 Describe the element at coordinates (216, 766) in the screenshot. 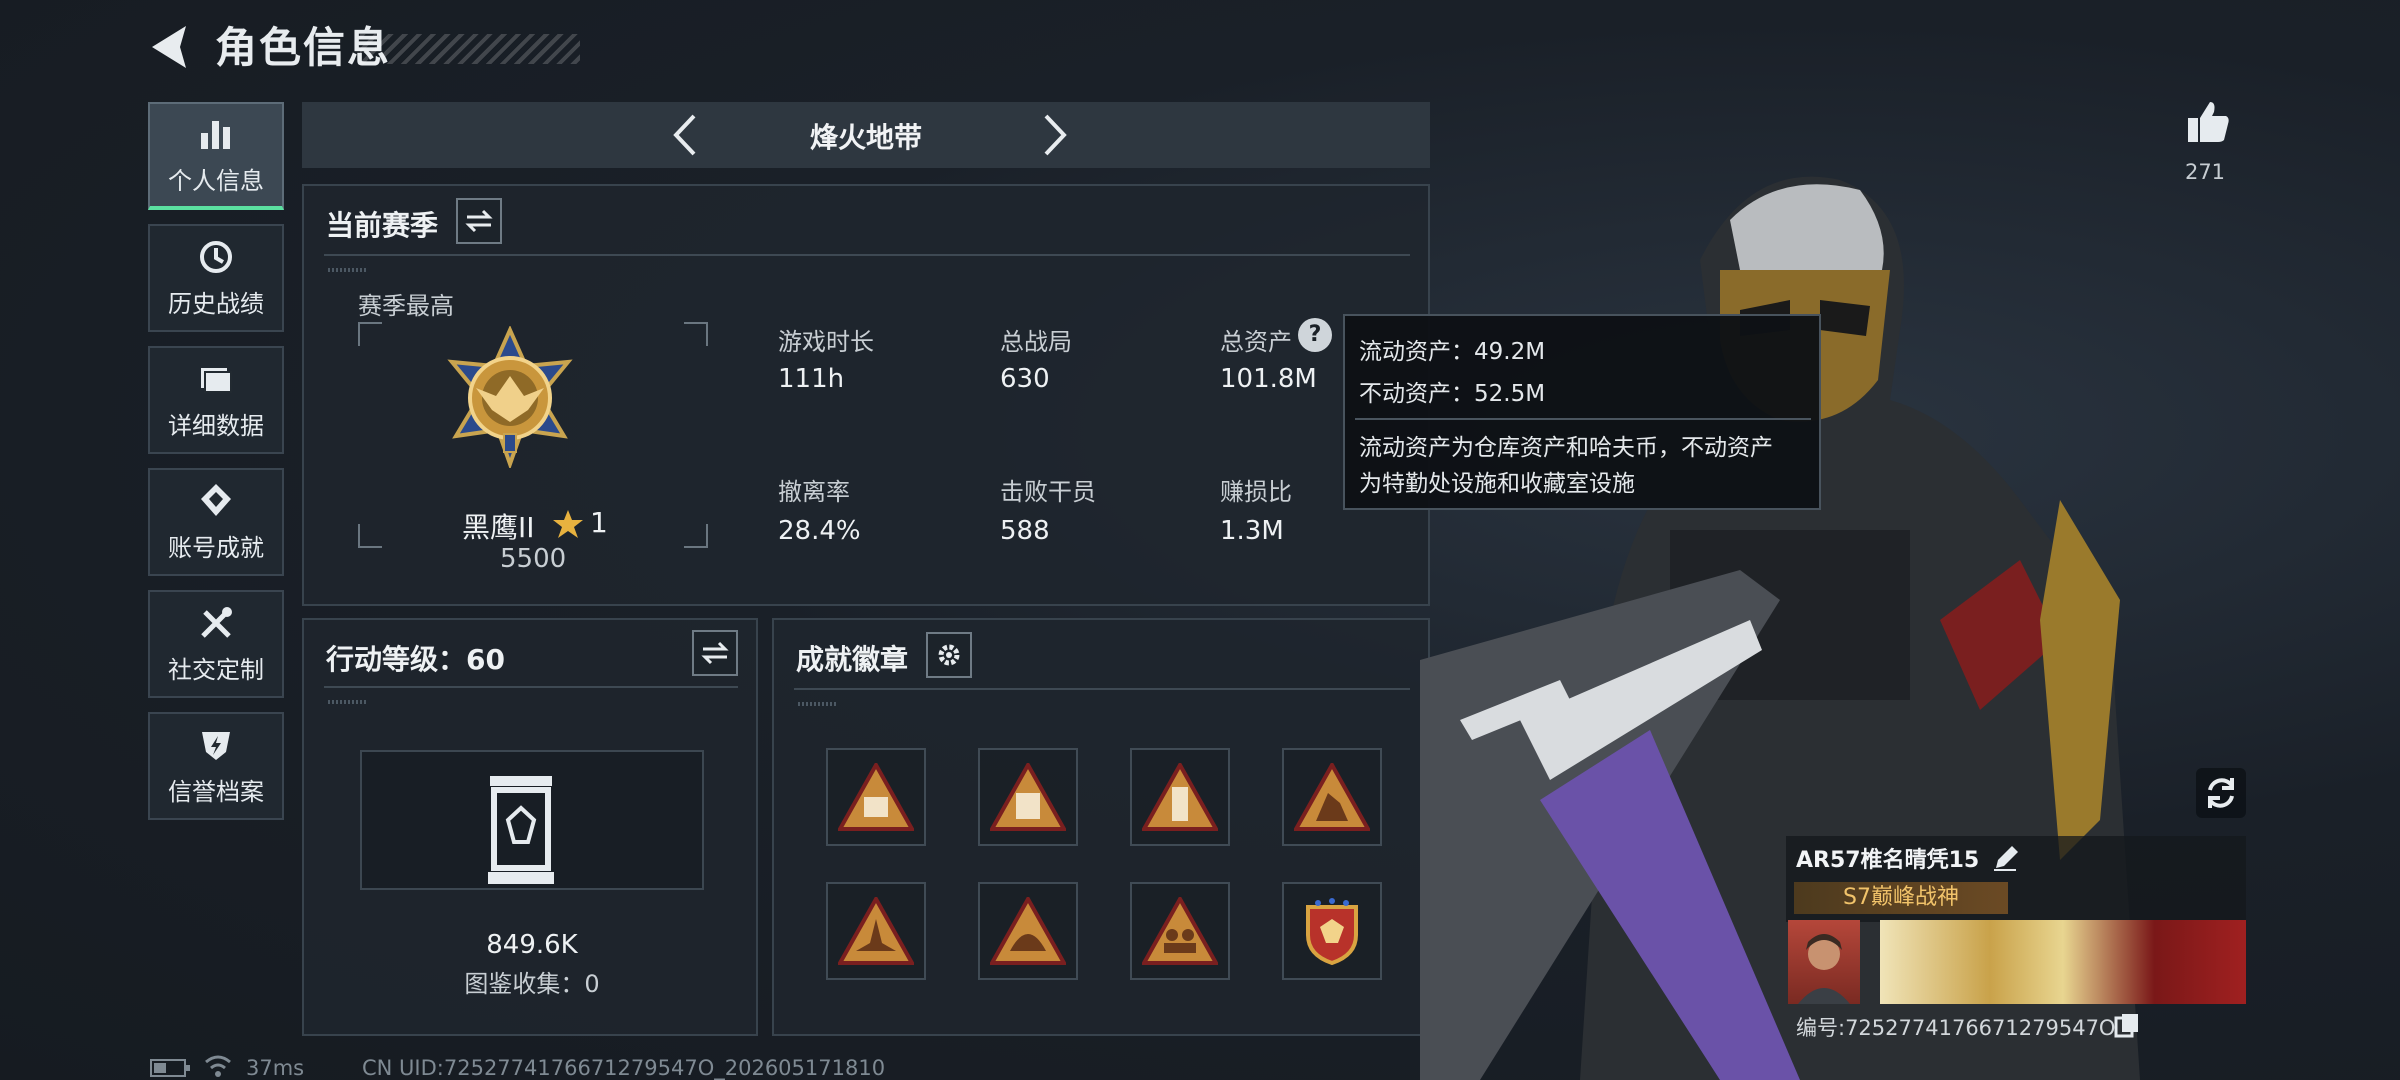

I see `sidebar-item-reputation: 信誉档案` at that location.